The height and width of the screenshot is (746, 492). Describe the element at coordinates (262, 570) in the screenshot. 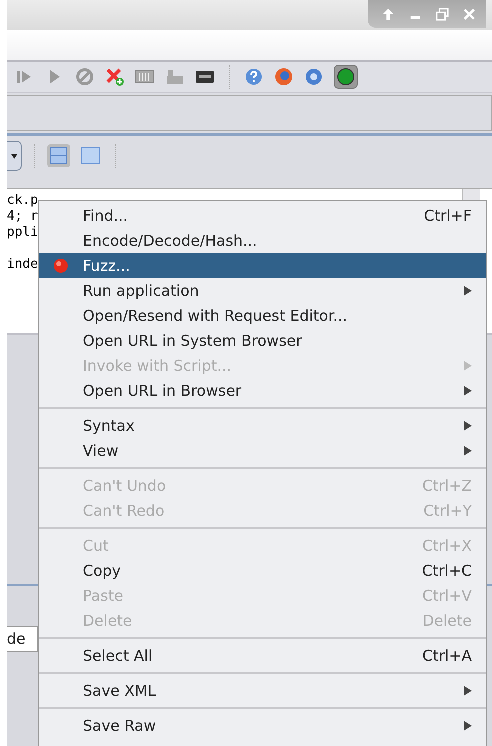

I see `menu-item: Copy Ctrl+C` at that location.